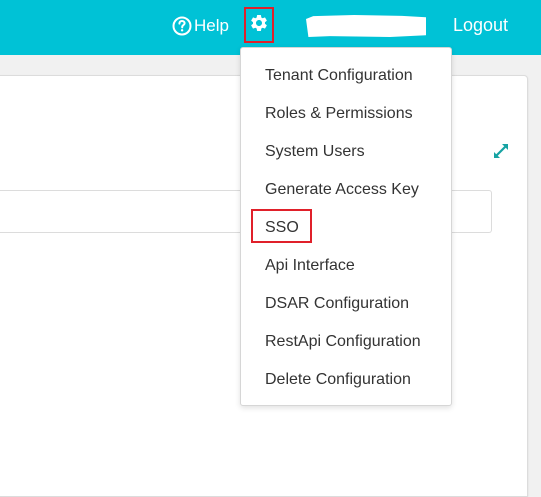 The width and height of the screenshot is (541, 497). What do you see at coordinates (182, 26) in the screenshot?
I see `question-circle-icon` at bounding box center [182, 26].